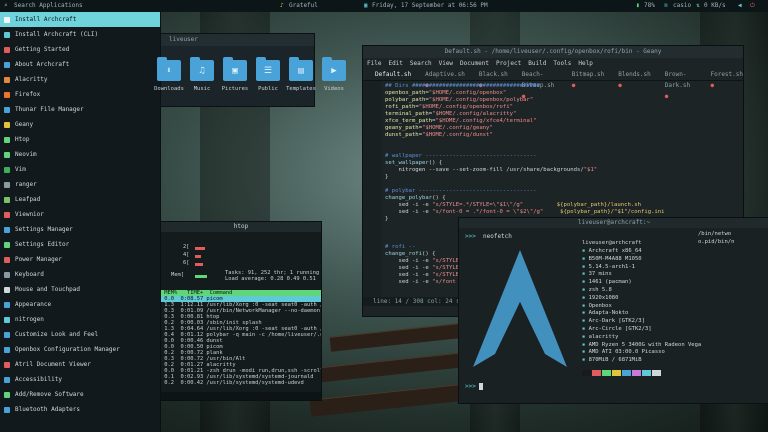 The width and height of the screenshot is (768, 432). What do you see at coordinates (80, 169) in the screenshot?
I see `menu-item: Vim` at bounding box center [80, 169].